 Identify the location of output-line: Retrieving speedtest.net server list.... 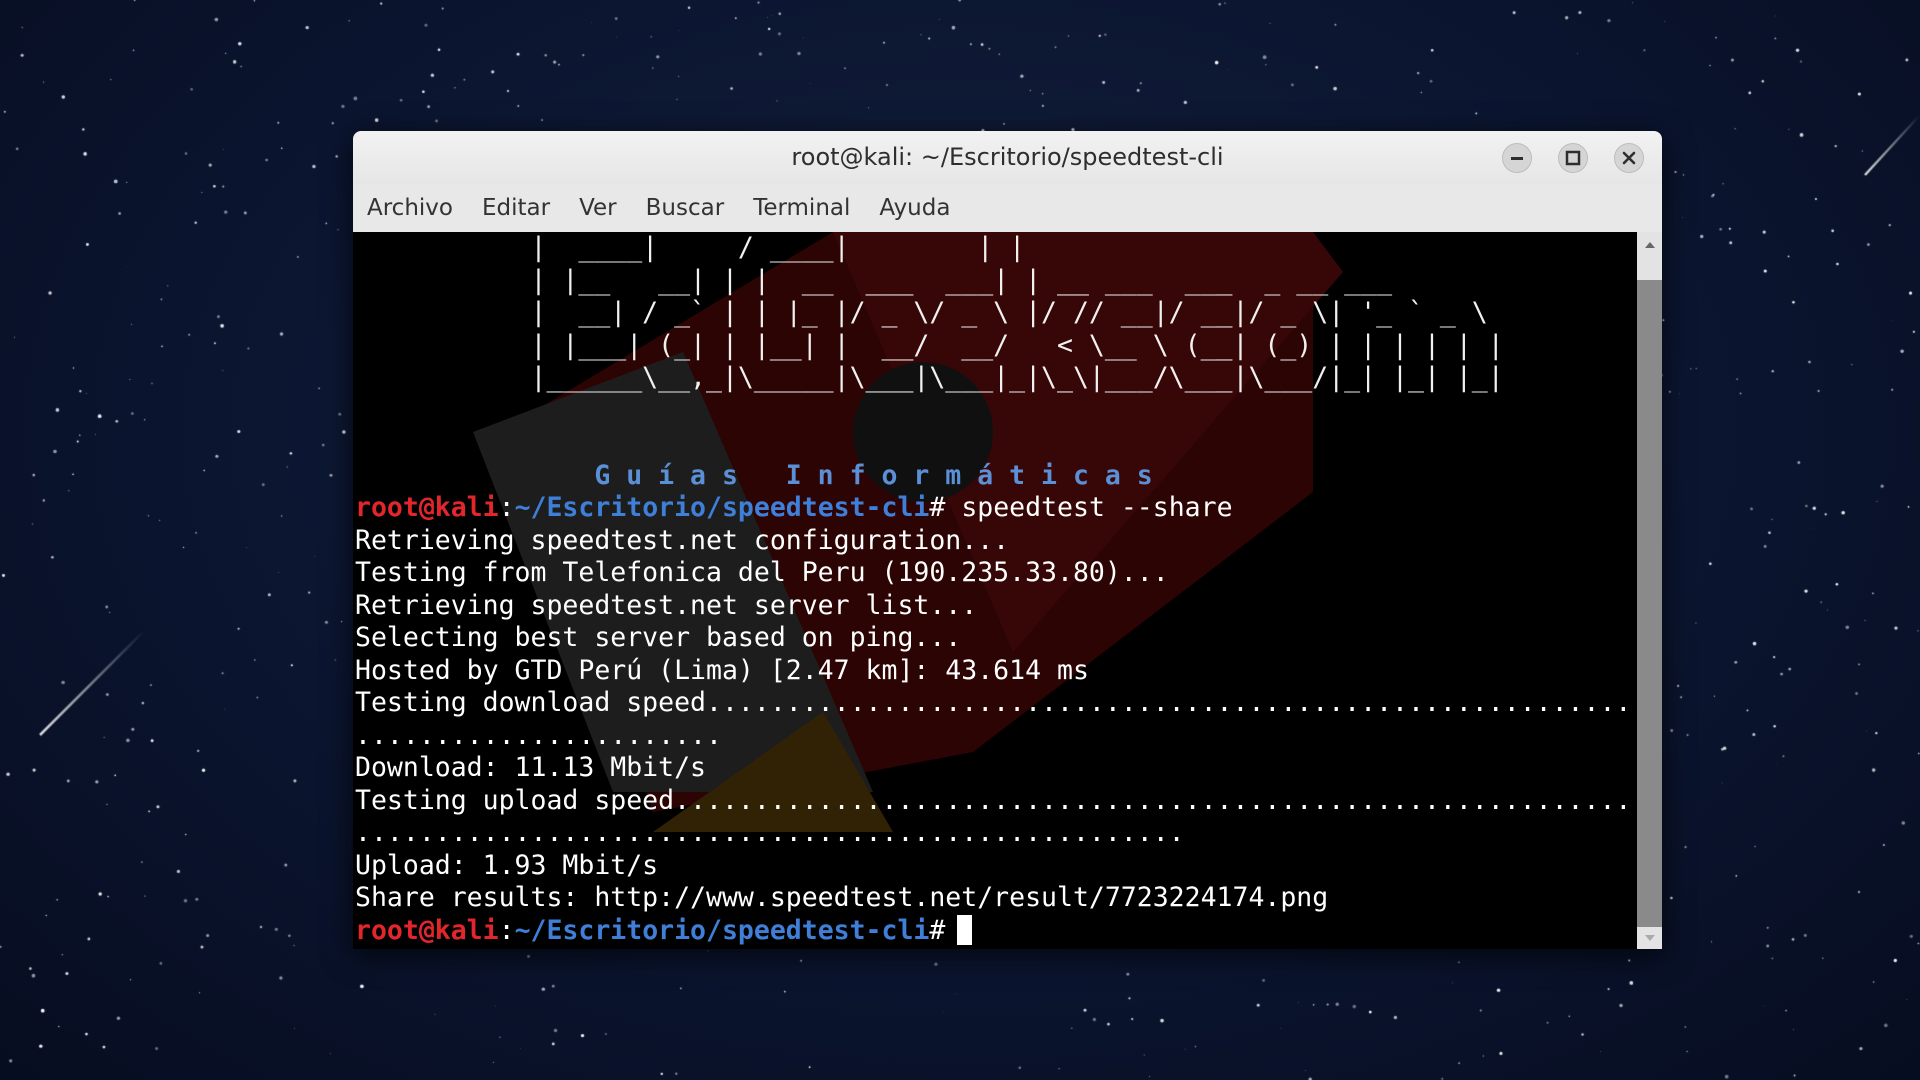
(666, 605).